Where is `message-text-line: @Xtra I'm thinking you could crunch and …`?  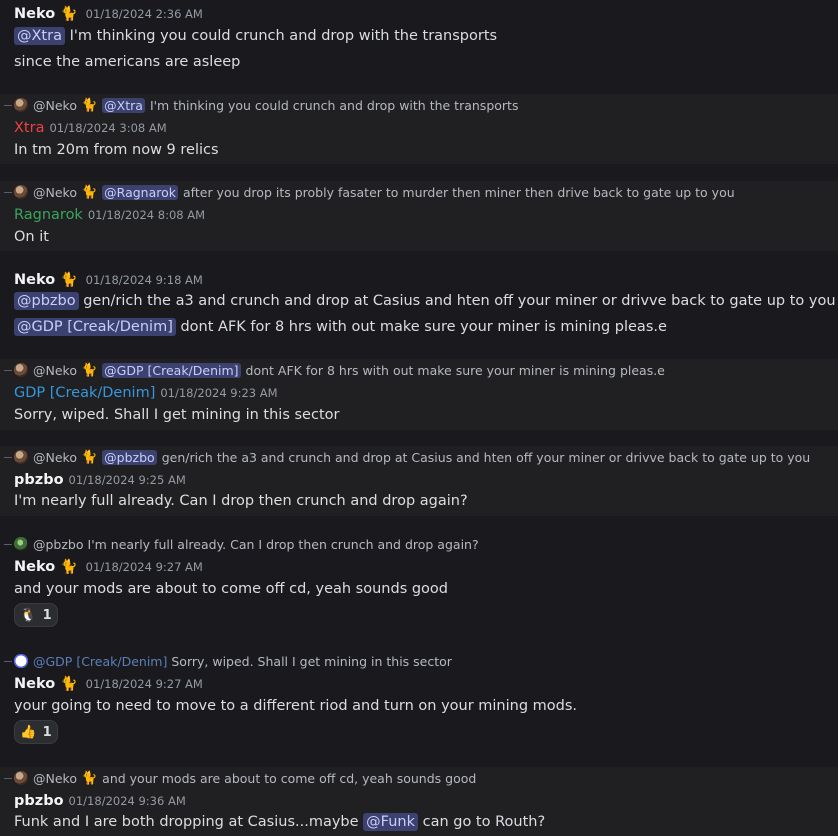
message-text-line: @Xtra I'm thinking you could crunch and … is located at coordinates (255, 36).